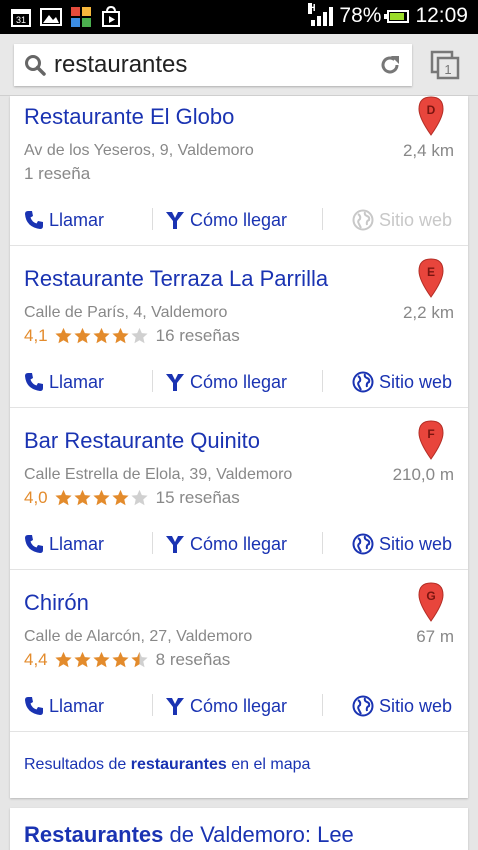  I want to click on place-distance: 2,4 km, so click(428, 150).